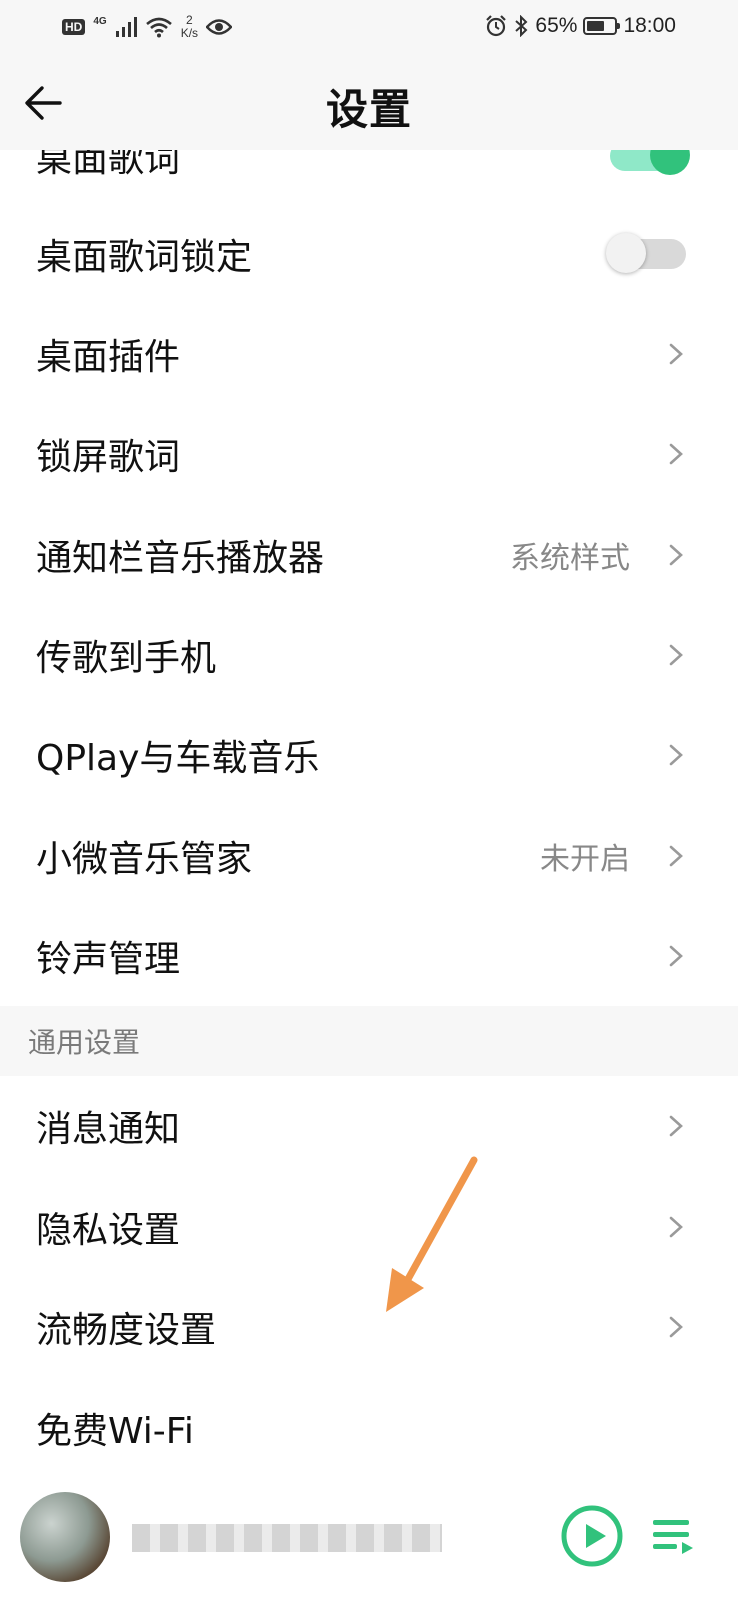  Describe the element at coordinates (108, 1129) in the screenshot. I see `setting-label: 消息通知` at that location.